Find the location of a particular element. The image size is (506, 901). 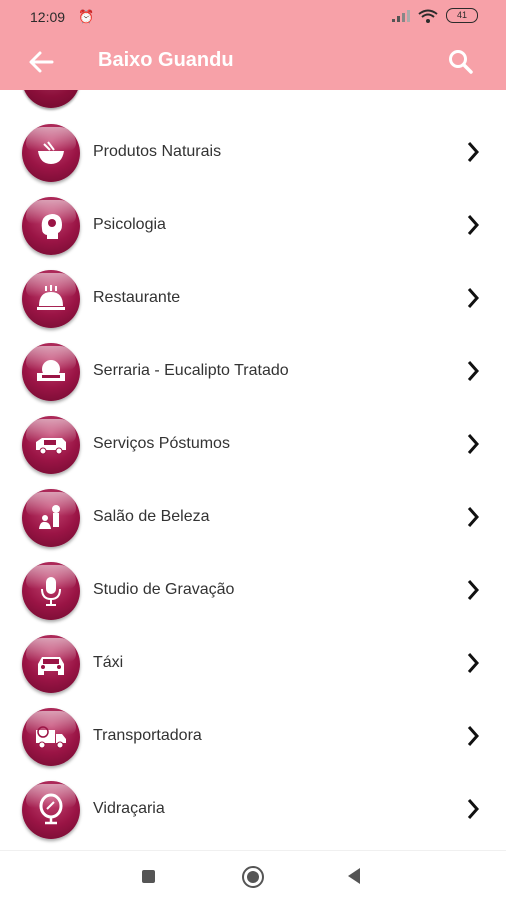

list-item-label: Salão de Beleza is located at coordinates (151, 516).